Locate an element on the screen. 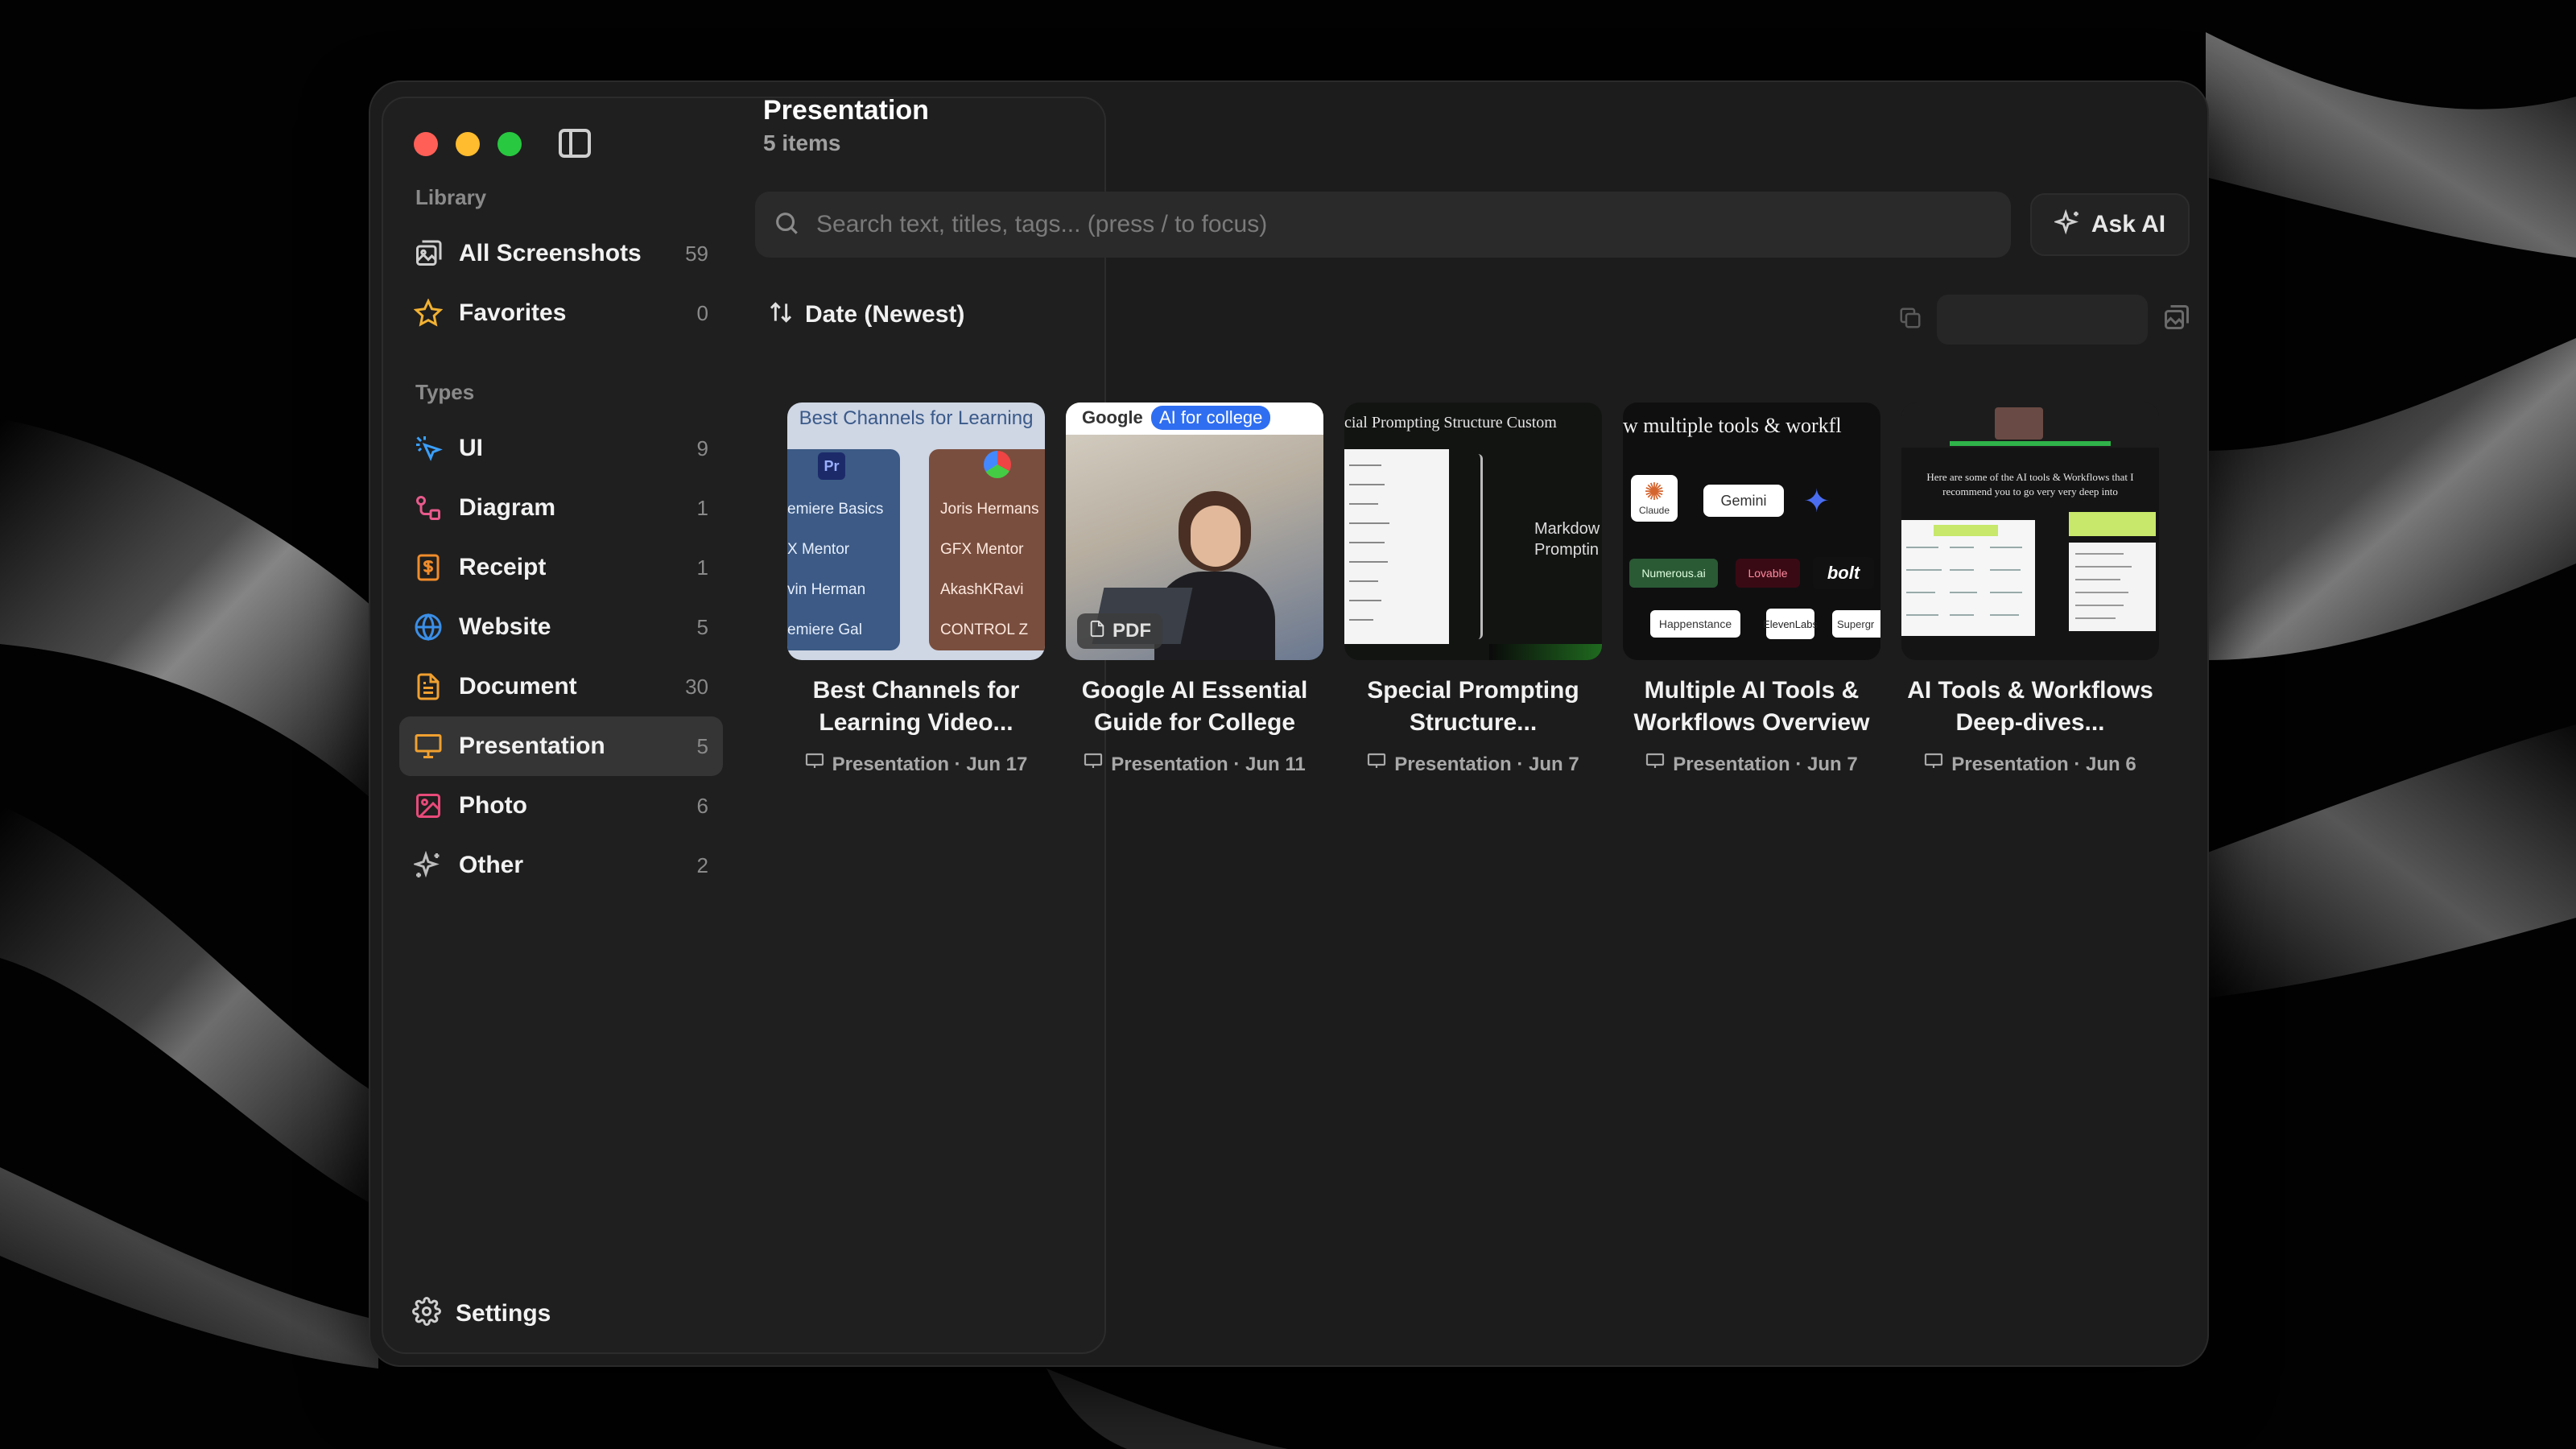 The width and height of the screenshot is (2576, 1449). thumb-table-image is located at coordinates (1968, 578).